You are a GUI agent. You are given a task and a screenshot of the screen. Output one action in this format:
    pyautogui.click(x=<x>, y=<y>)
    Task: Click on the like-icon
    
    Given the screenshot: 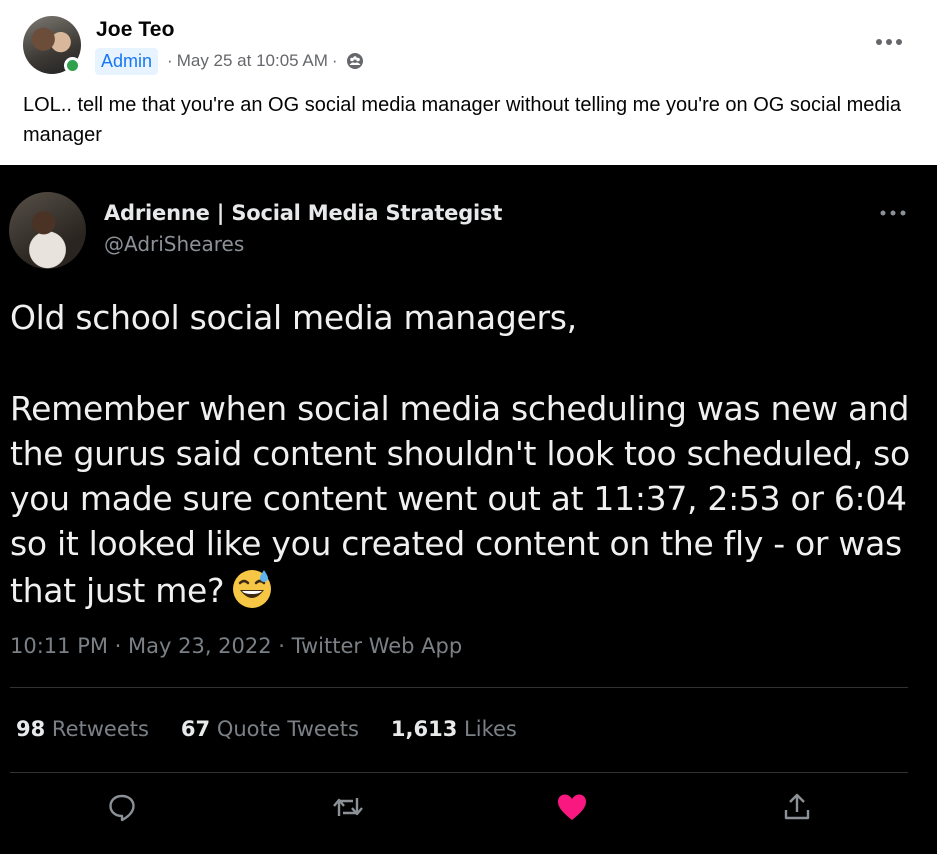 What is the action you would take?
    pyautogui.click(x=572, y=807)
    